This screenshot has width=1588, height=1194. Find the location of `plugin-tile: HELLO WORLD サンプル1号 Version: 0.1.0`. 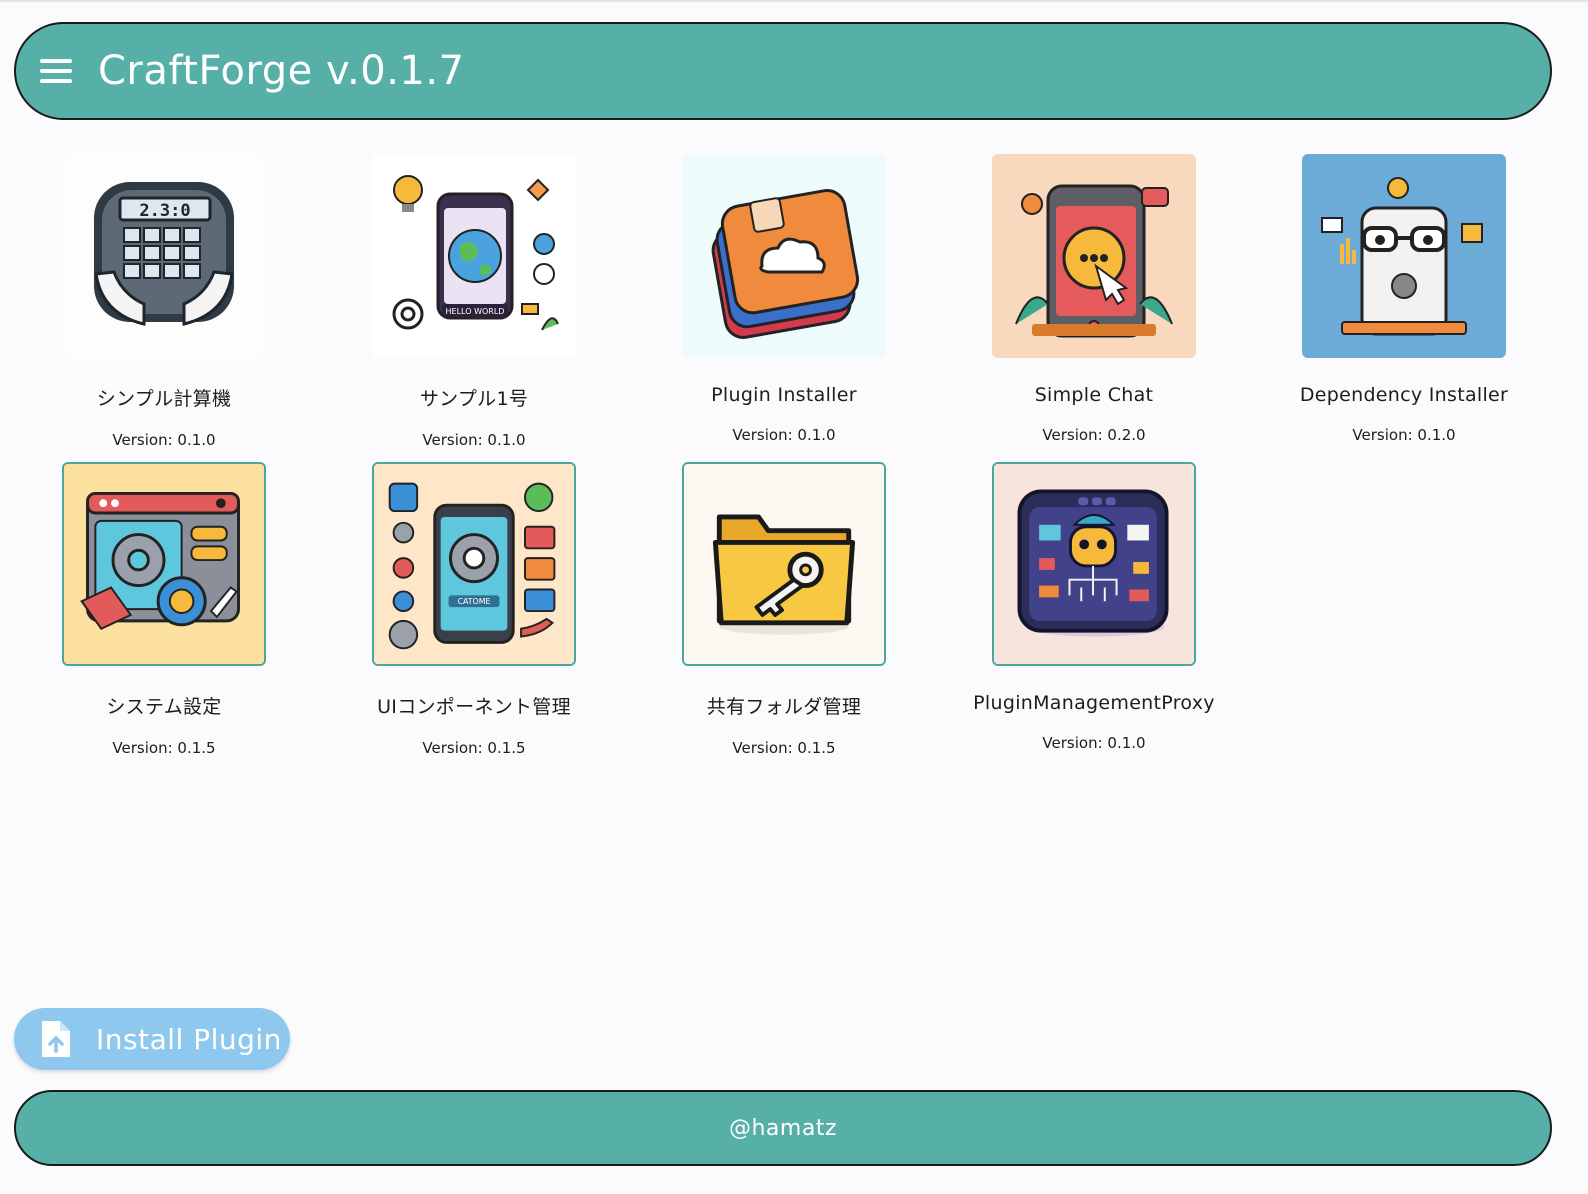

plugin-tile: HELLO WORLD サンプル1号 Version: 0.1.0 is located at coordinates (474, 301).